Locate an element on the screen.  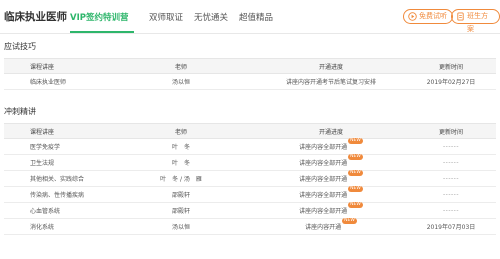
table-row: 其他相关、实践综合 叶 冬 / 汤 雁 讲座内容全部开通NEW ------ is located at coordinates (250, 178).